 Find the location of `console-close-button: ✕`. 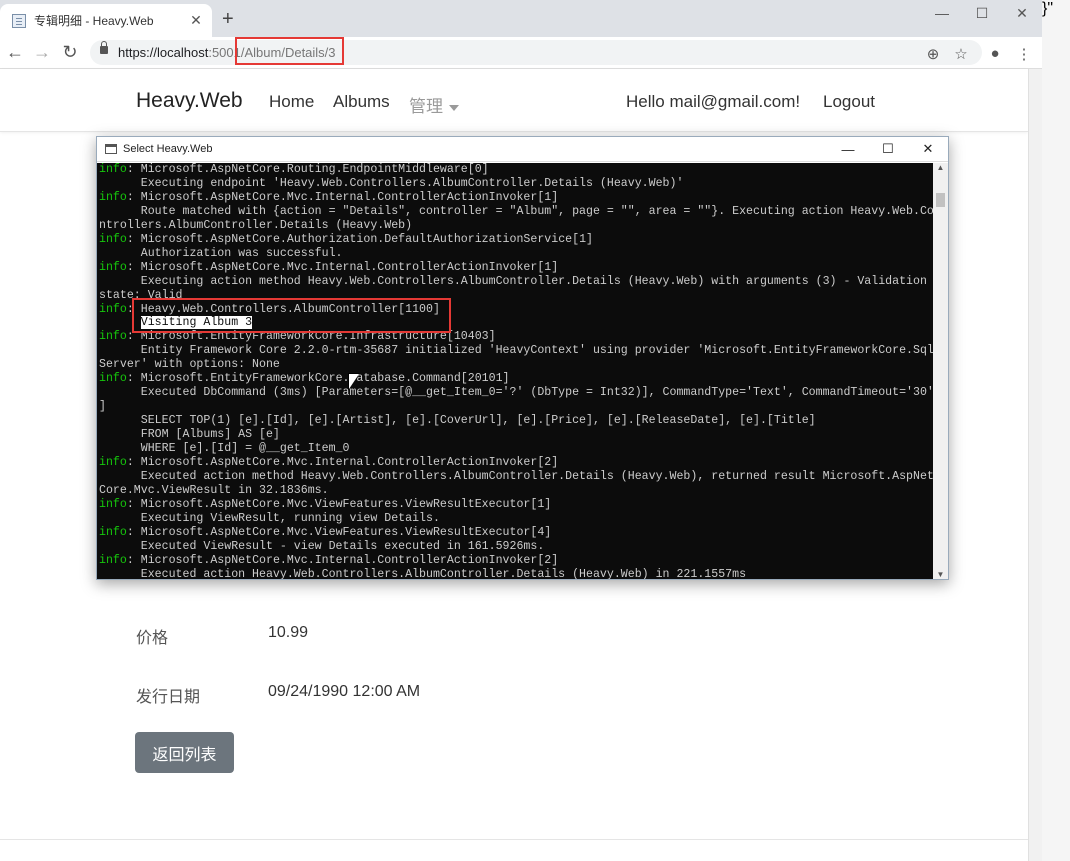

console-close-button: ✕ is located at coordinates (928, 149).